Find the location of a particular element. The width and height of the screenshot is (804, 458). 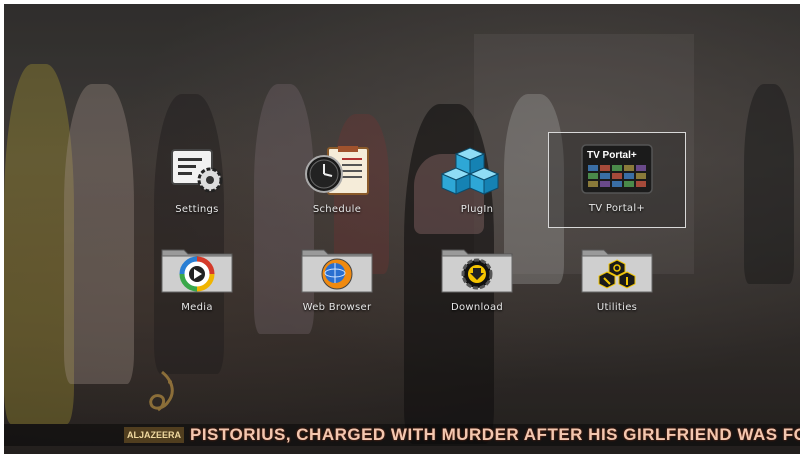

tv-portal-logo-text: TV Portal+ is located at coordinates (612, 155).